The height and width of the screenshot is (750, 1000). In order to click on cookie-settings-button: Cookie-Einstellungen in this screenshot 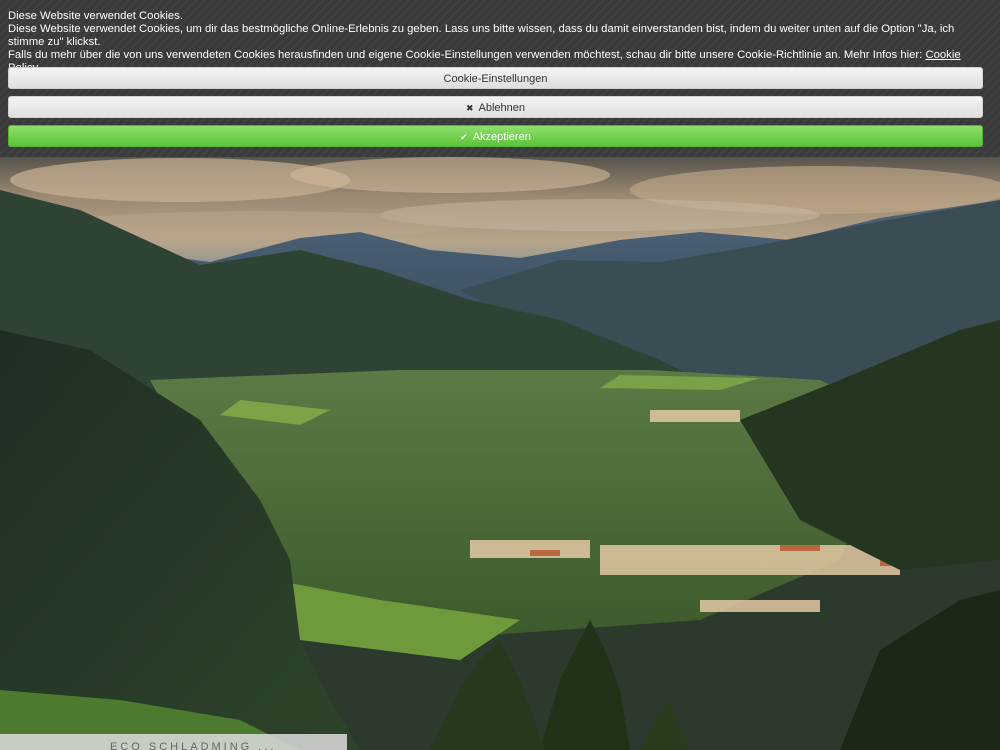, I will do `click(495, 78)`.